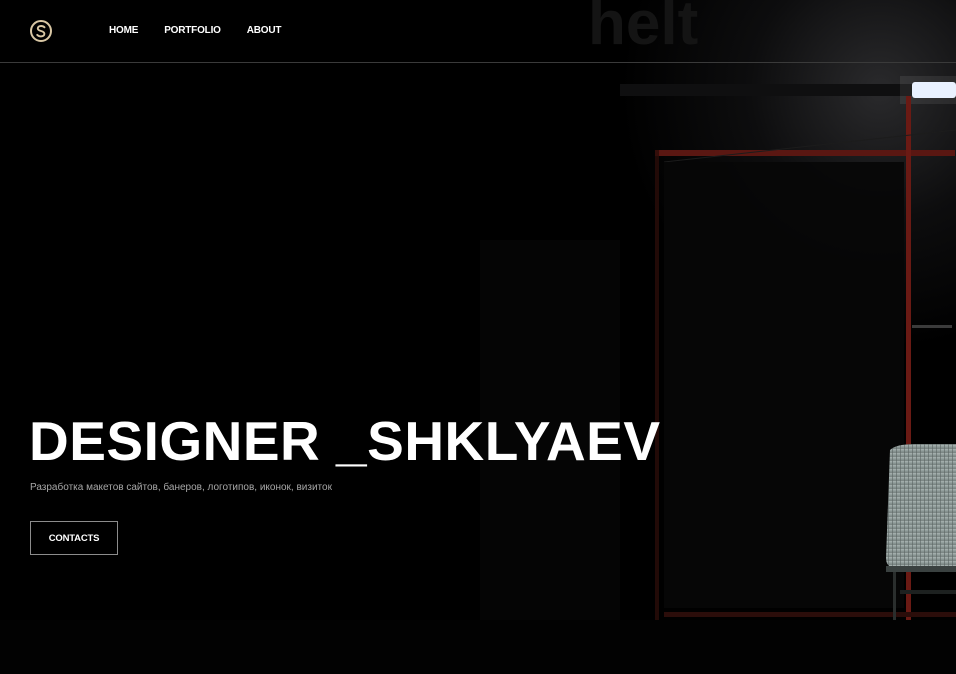 This screenshot has width=956, height=674. Describe the element at coordinates (41, 31) in the screenshot. I see `logo-icon` at that location.